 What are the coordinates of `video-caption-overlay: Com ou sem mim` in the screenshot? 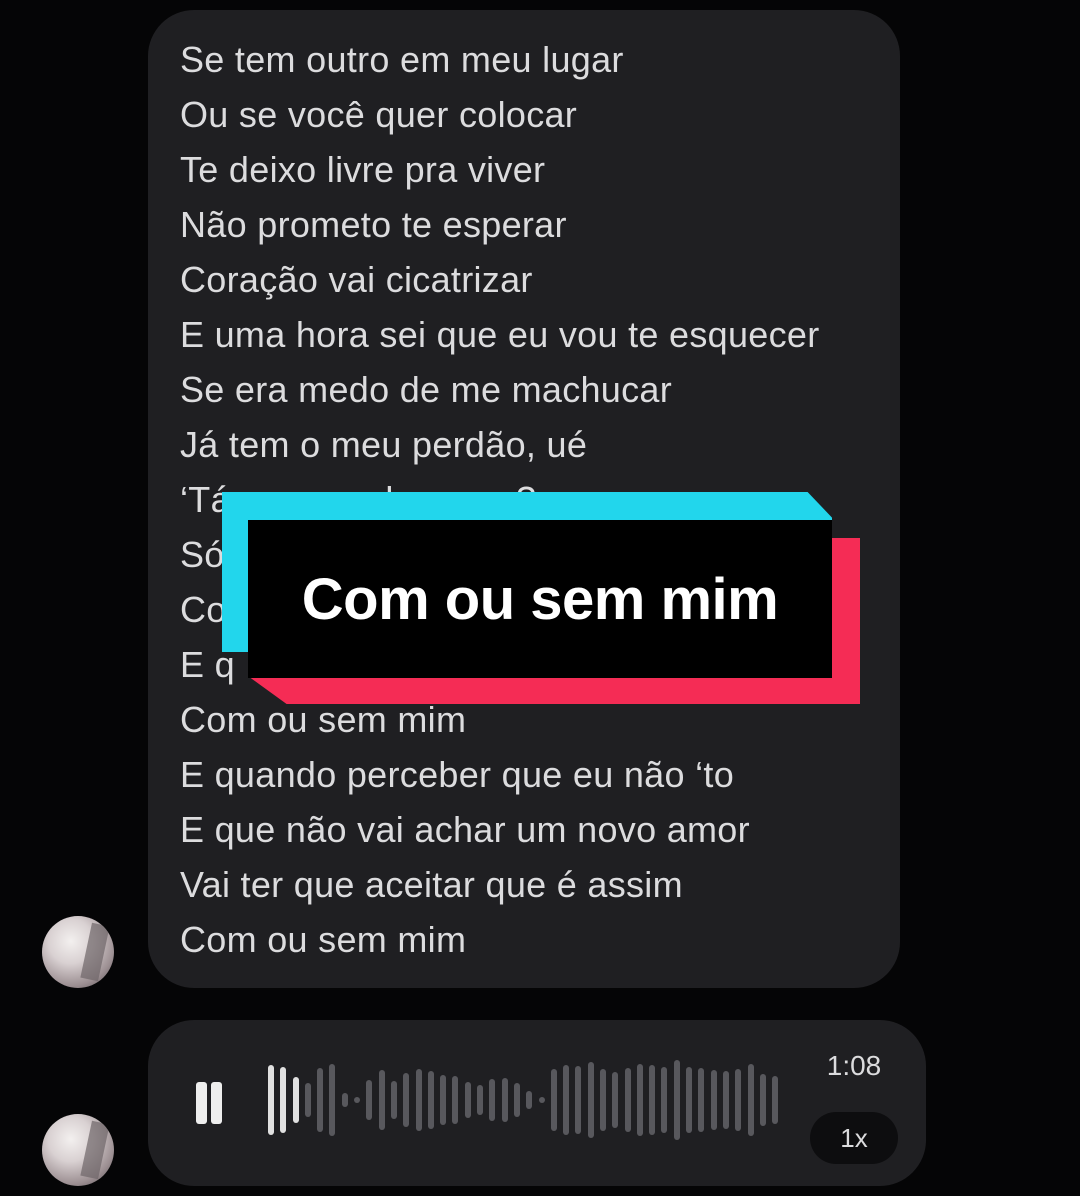 It's located at (542, 600).